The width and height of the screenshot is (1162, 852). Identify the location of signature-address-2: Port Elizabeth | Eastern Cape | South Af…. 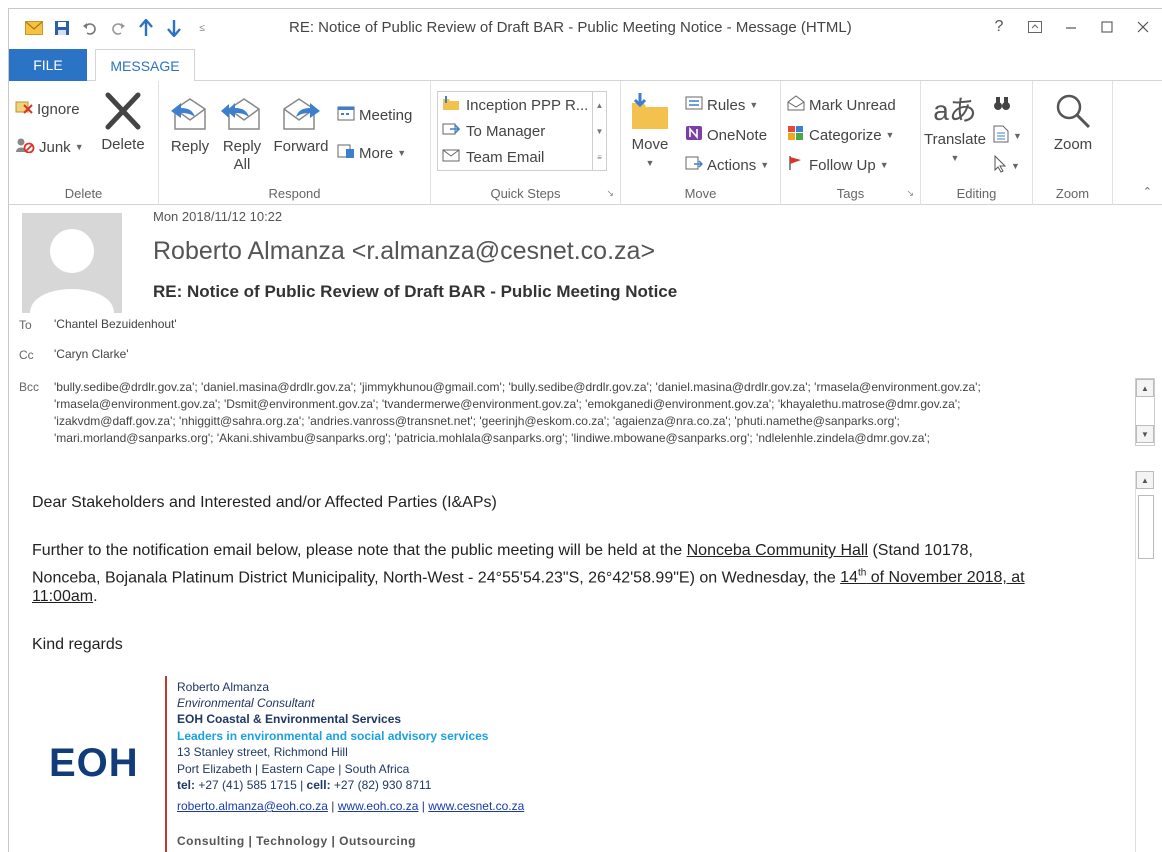
(293, 769).